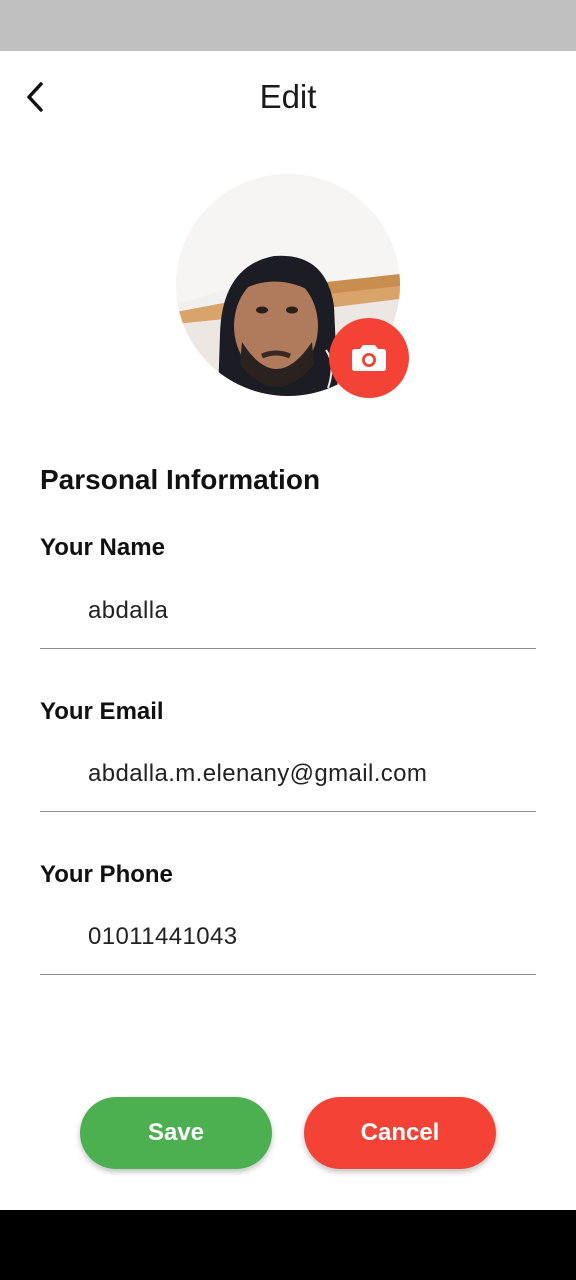 This screenshot has width=576, height=1280. What do you see at coordinates (288, 25) in the screenshot?
I see `status-bar` at bounding box center [288, 25].